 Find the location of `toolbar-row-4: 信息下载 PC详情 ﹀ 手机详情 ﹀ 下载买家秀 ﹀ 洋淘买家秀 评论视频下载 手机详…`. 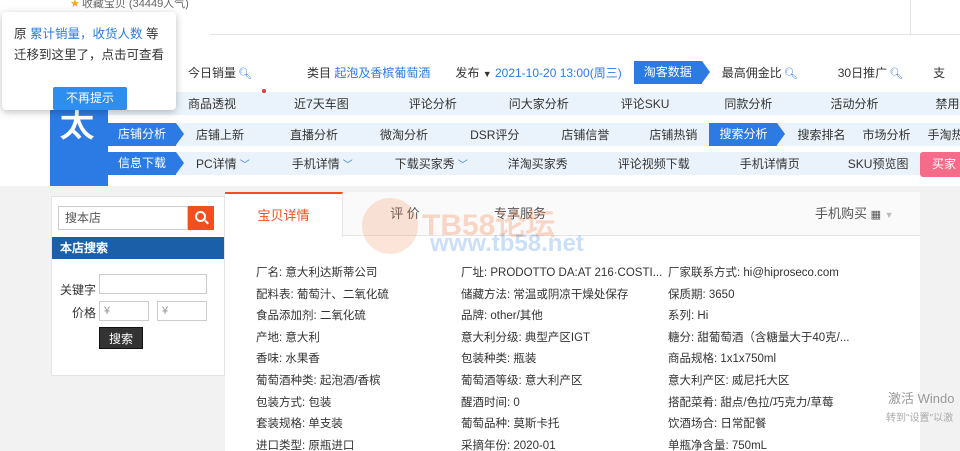

toolbar-row-4: 信息下载 PC详情 ﹀ 手机详情 ﹀ 下载买家秀 ﹀ 洋淘买家秀 评论视频下载 手机详… is located at coordinates (534, 163).